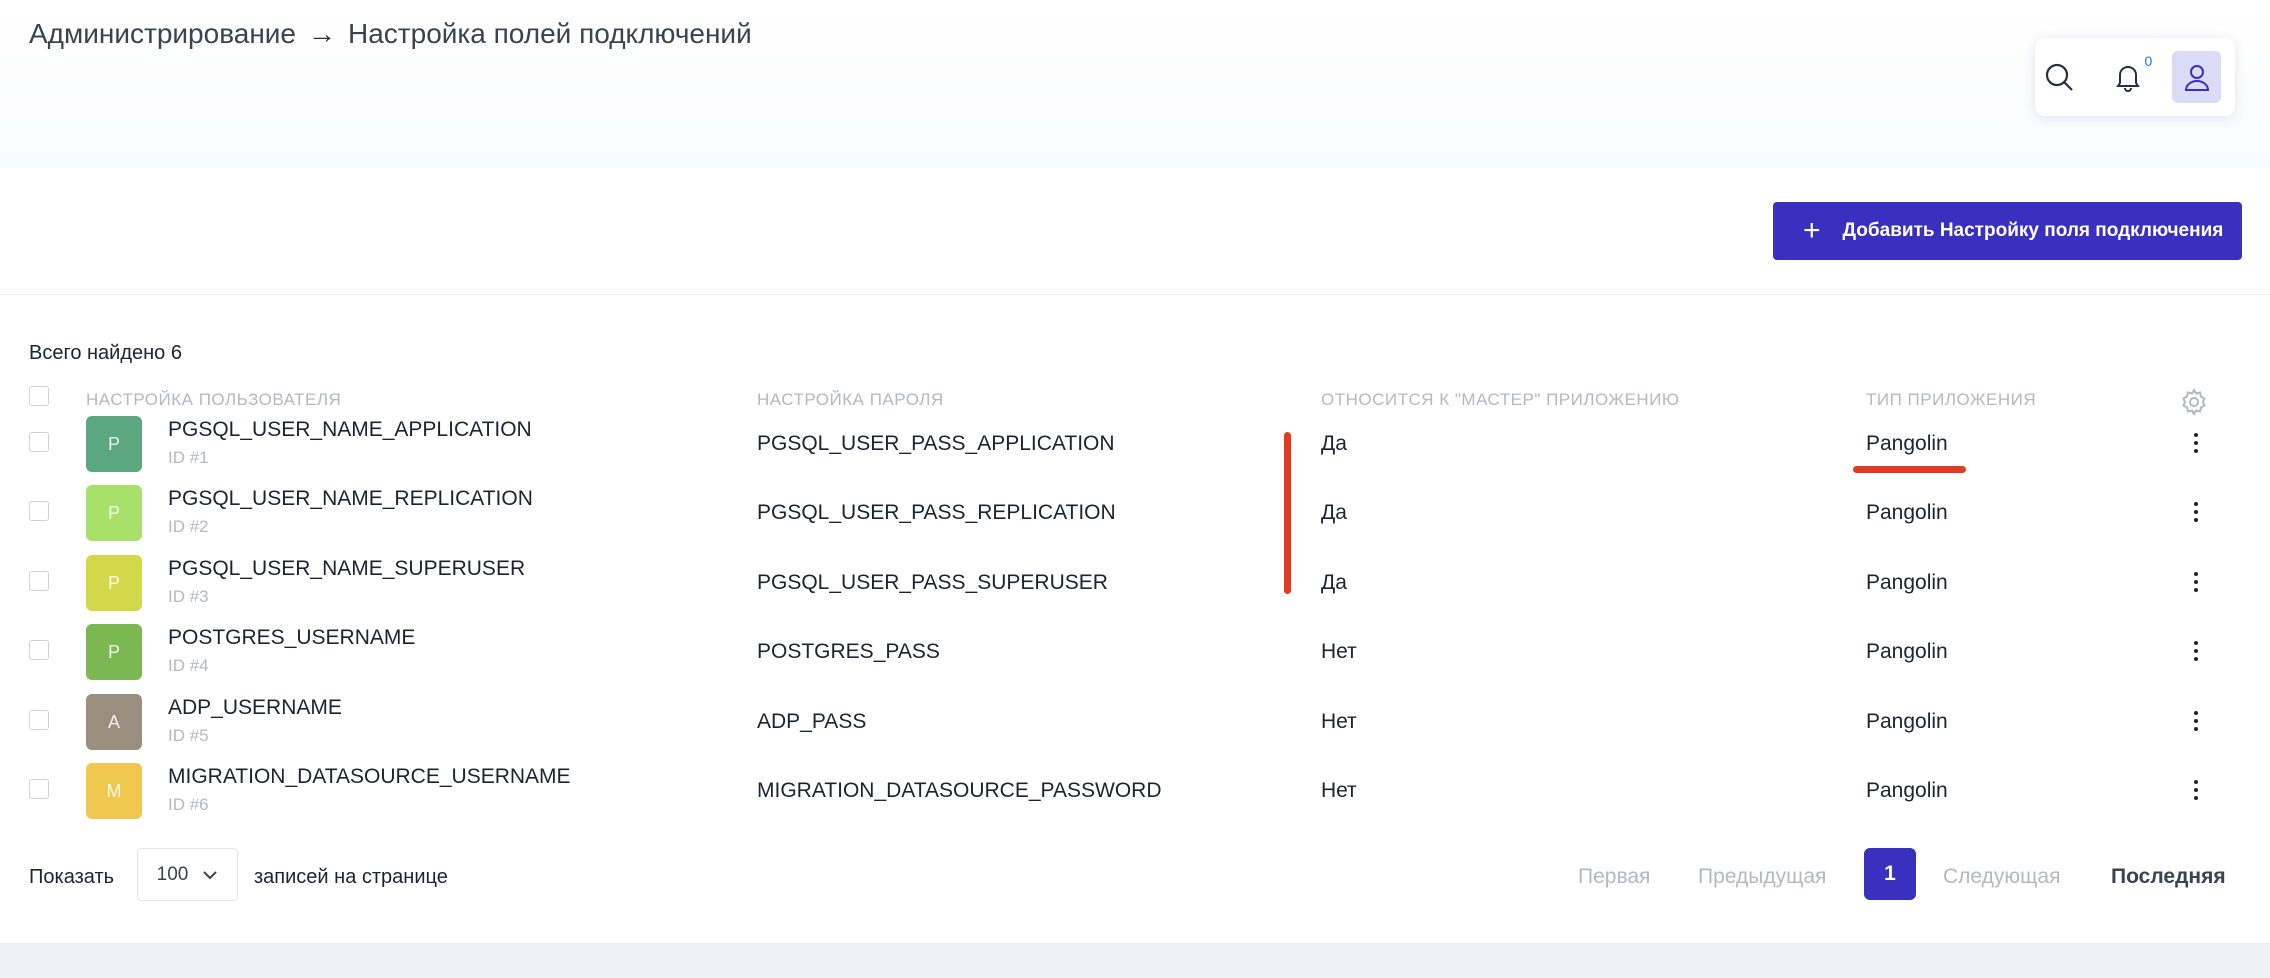 The width and height of the screenshot is (2270, 978). What do you see at coordinates (1951, 400) in the screenshot?
I see `column-header-app-type: ТИП ПРИЛОЖЕНИЯ` at bounding box center [1951, 400].